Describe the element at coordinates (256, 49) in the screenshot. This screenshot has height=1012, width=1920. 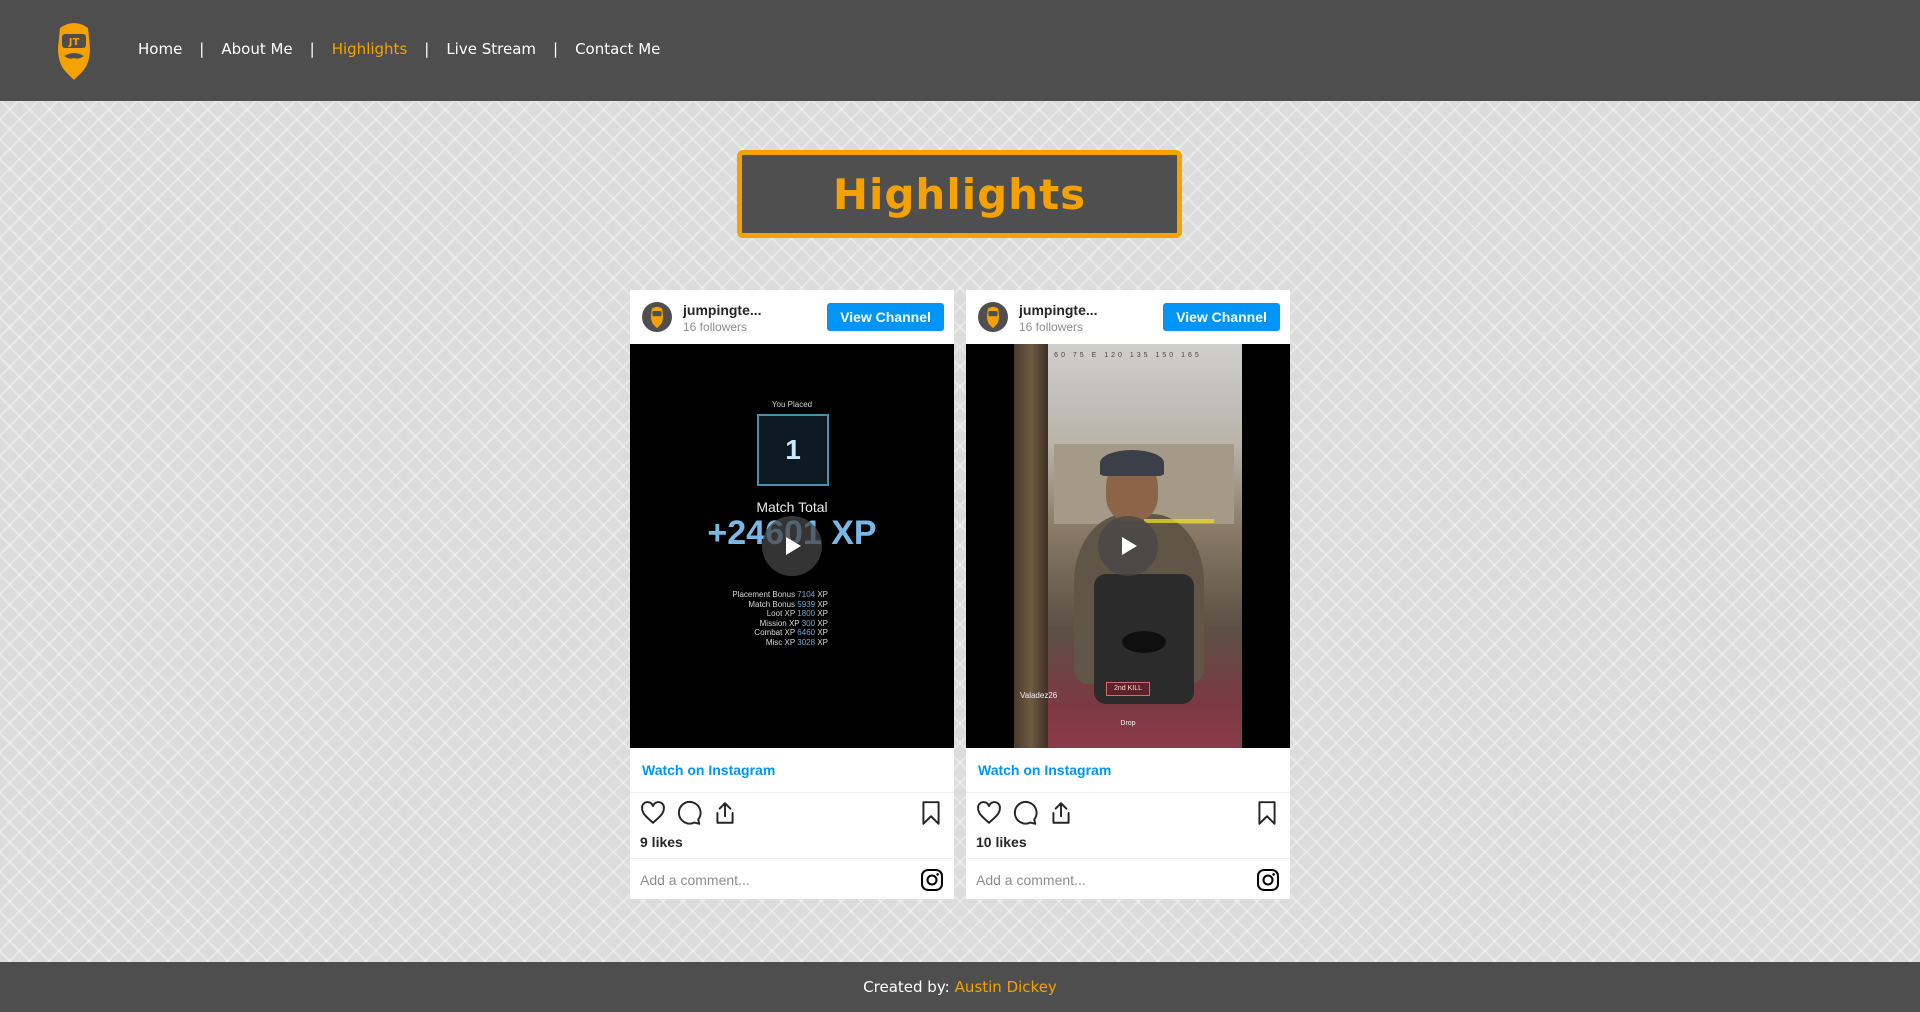
I see `nav-about-me: About Me` at that location.